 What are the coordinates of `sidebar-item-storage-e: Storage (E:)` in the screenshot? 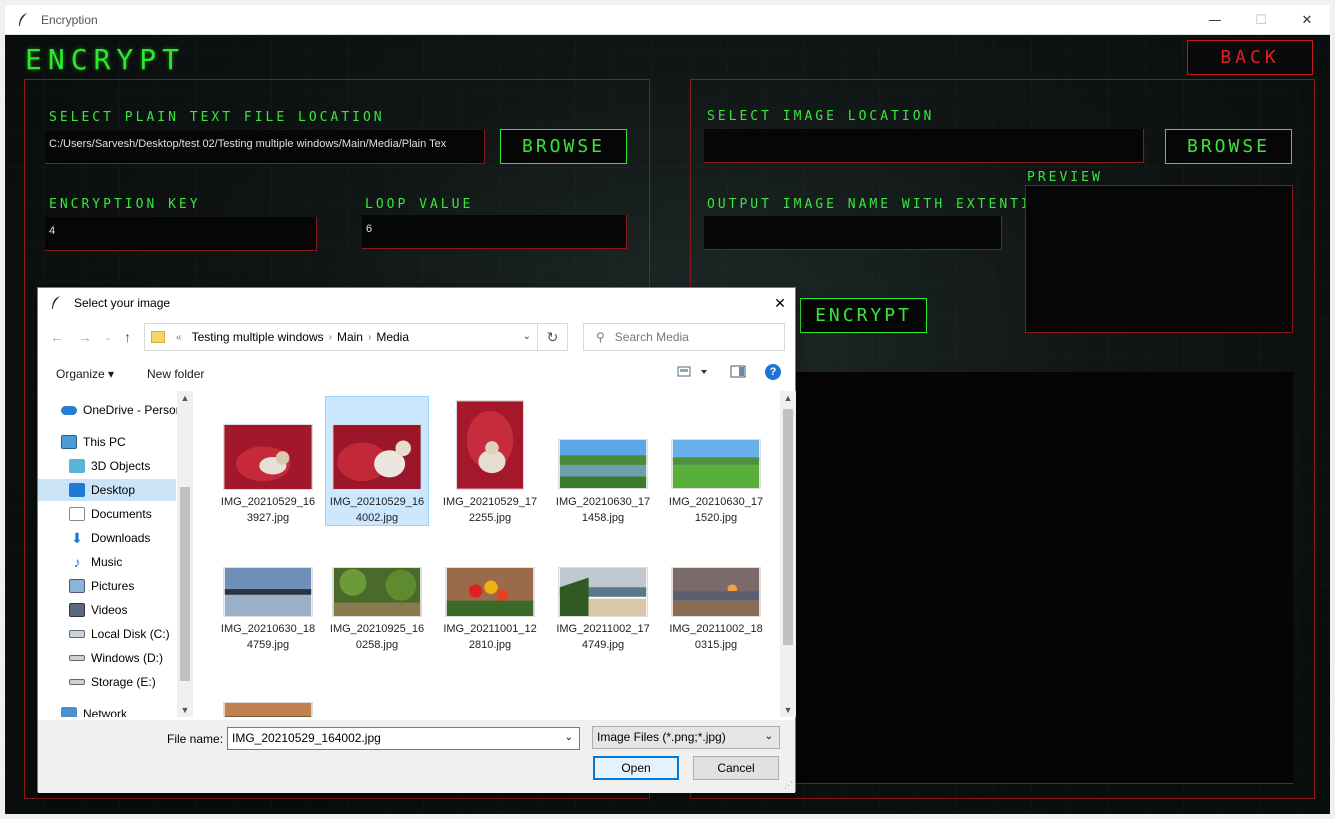 It's located at (107, 682).